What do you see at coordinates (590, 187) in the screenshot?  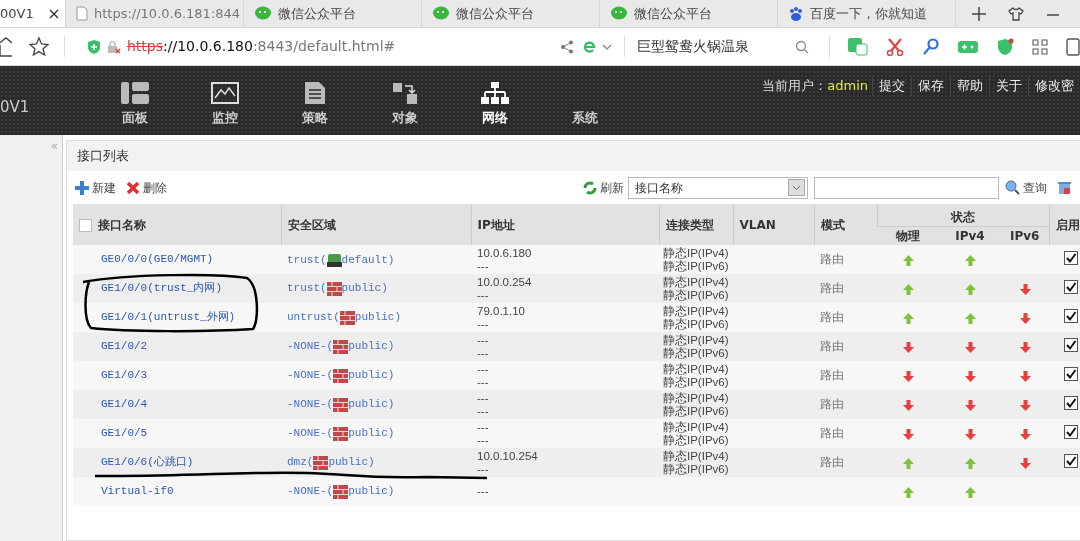 I see `refresh-icon` at bounding box center [590, 187].